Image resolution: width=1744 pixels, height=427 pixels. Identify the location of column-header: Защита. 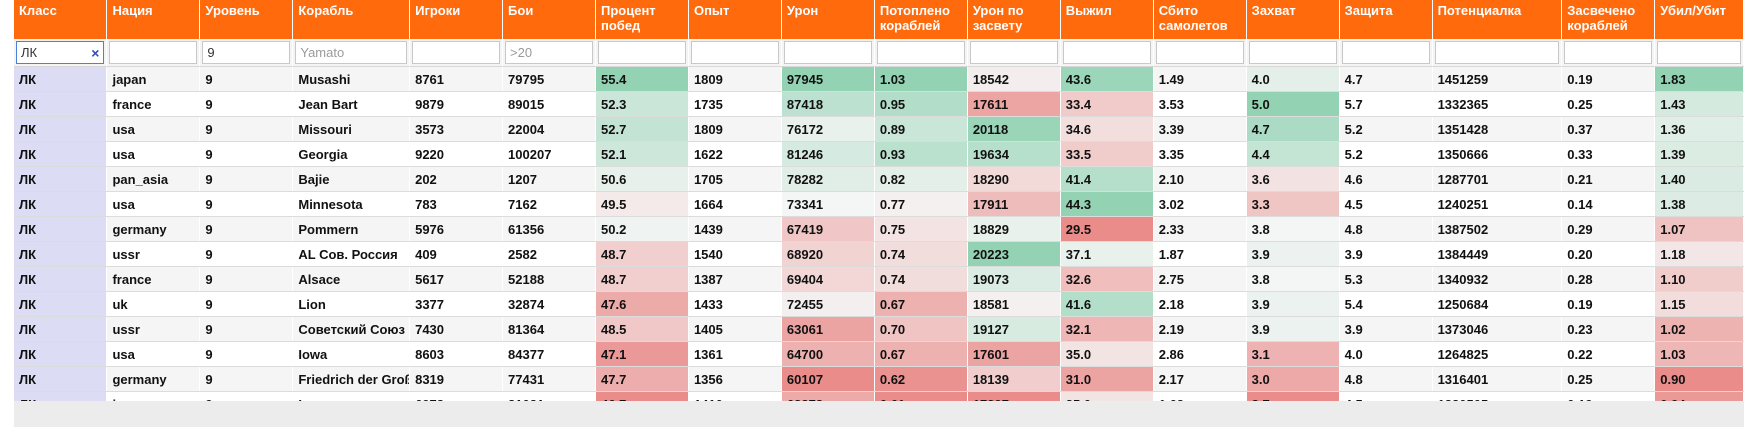
(1386, 19).